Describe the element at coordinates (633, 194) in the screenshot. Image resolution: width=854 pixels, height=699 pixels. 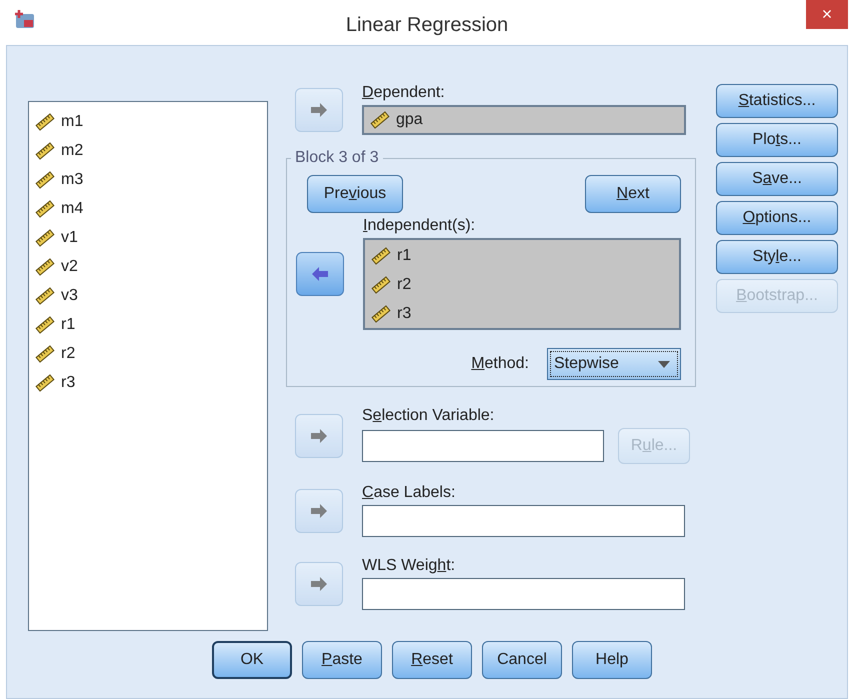
I see `next-button: Next` at that location.